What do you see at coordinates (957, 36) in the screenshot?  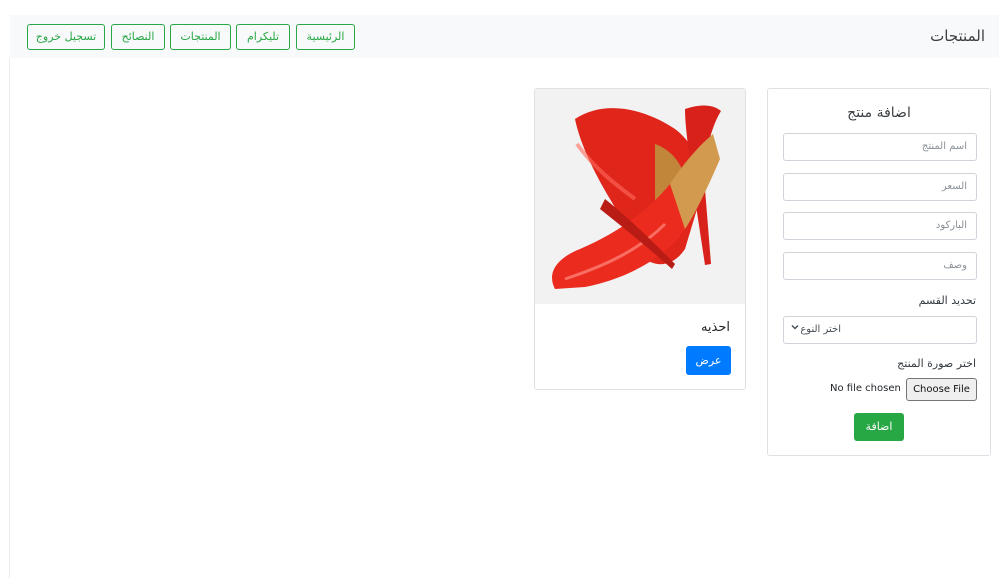 I see `navbar-brand: المنتجات` at bounding box center [957, 36].